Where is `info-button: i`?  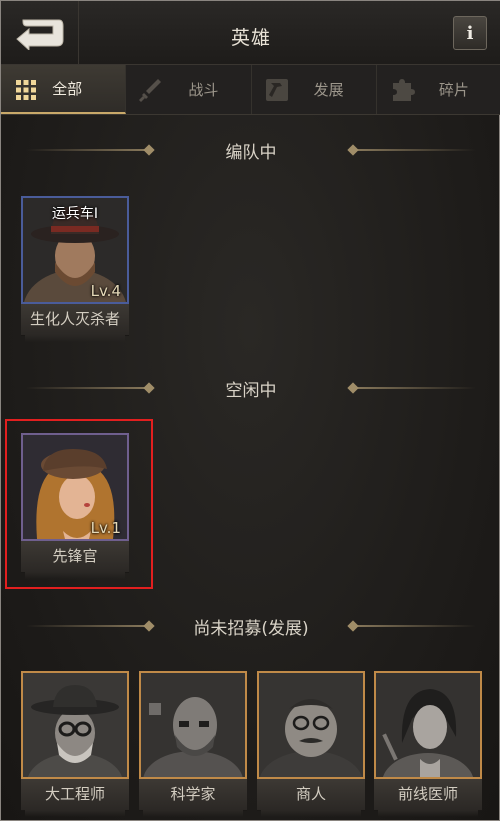
info-button: i is located at coordinates (470, 33).